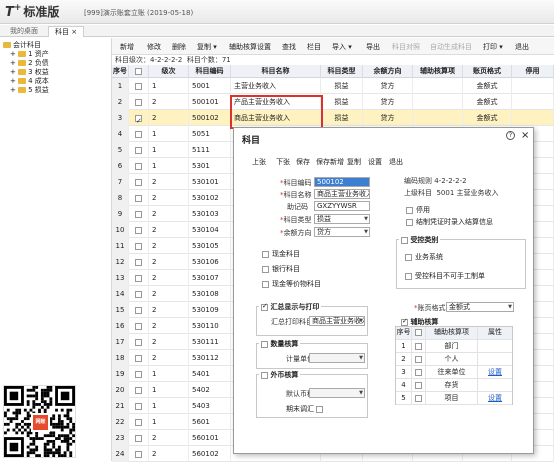  Describe the element at coordinates (264, 344) in the screenshot. I see `qty-checkbox` at that location.